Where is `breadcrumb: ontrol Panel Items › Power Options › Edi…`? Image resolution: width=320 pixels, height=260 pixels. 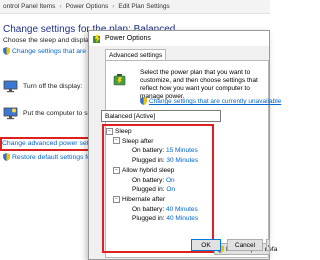
breadcrumb: ontrol Panel Items › Power Options › Edi… is located at coordinates (135, 7).